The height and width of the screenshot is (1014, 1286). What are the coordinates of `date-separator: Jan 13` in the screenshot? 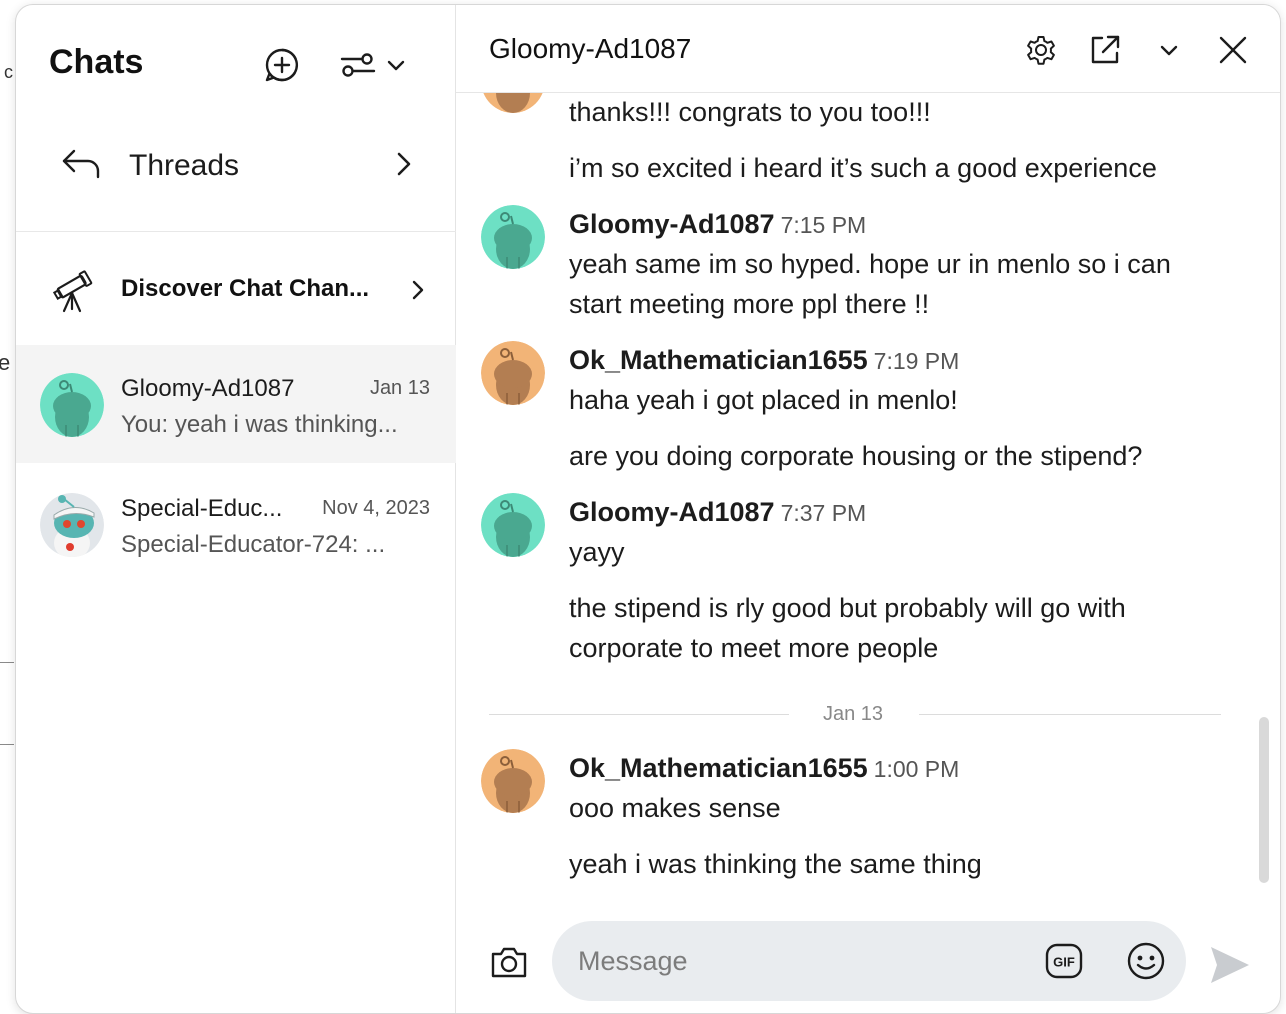 It's located at (855, 715).